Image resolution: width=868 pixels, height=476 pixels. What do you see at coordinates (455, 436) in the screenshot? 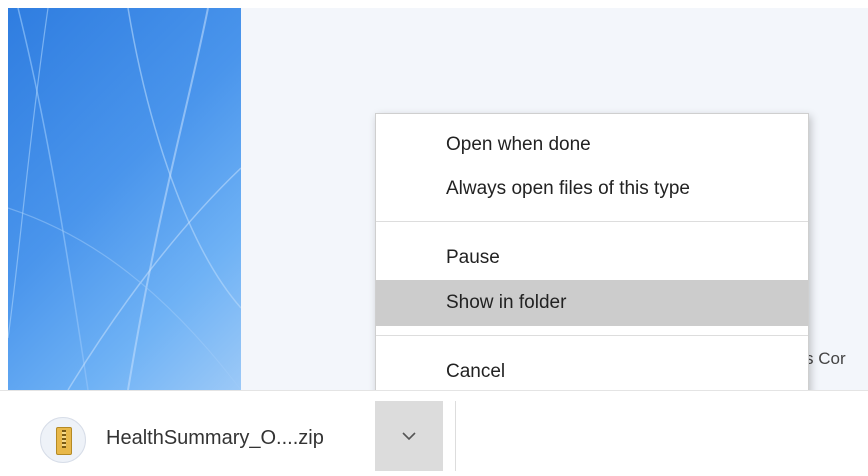
I see `download-bar-divider` at bounding box center [455, 436].